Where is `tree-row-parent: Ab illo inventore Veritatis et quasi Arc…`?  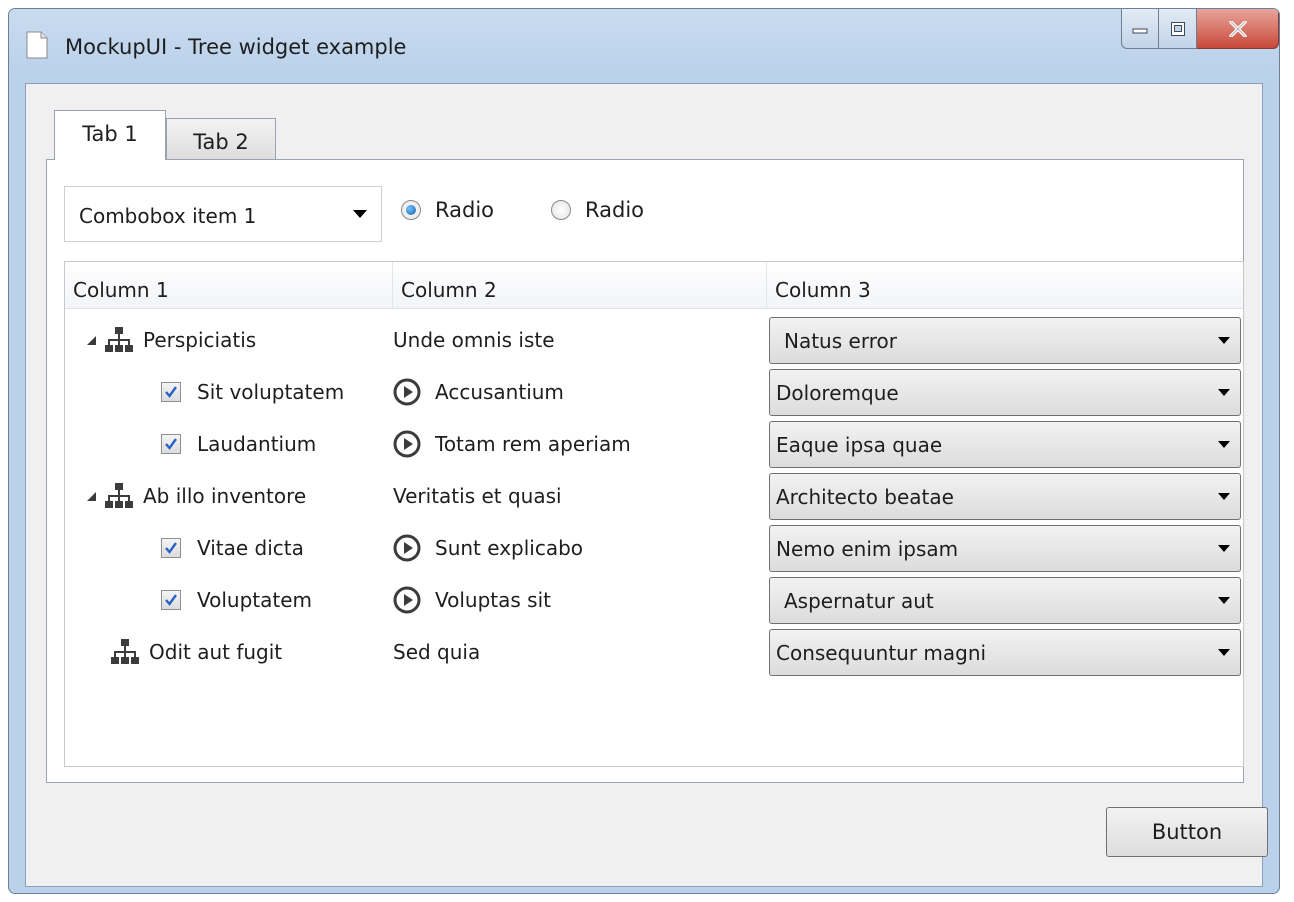
tree-row-parent: Ab illo inventore Veritatis et quasi Arc… is located at coordinates (654, 496).